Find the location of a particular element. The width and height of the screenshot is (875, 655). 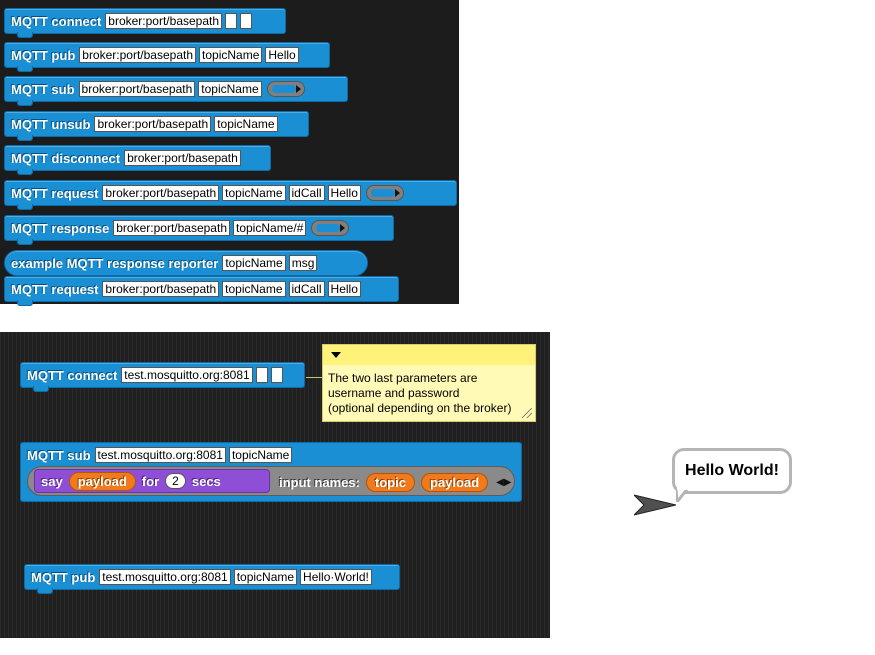

seconds-input: 2 is located at coordinates (175, 481).